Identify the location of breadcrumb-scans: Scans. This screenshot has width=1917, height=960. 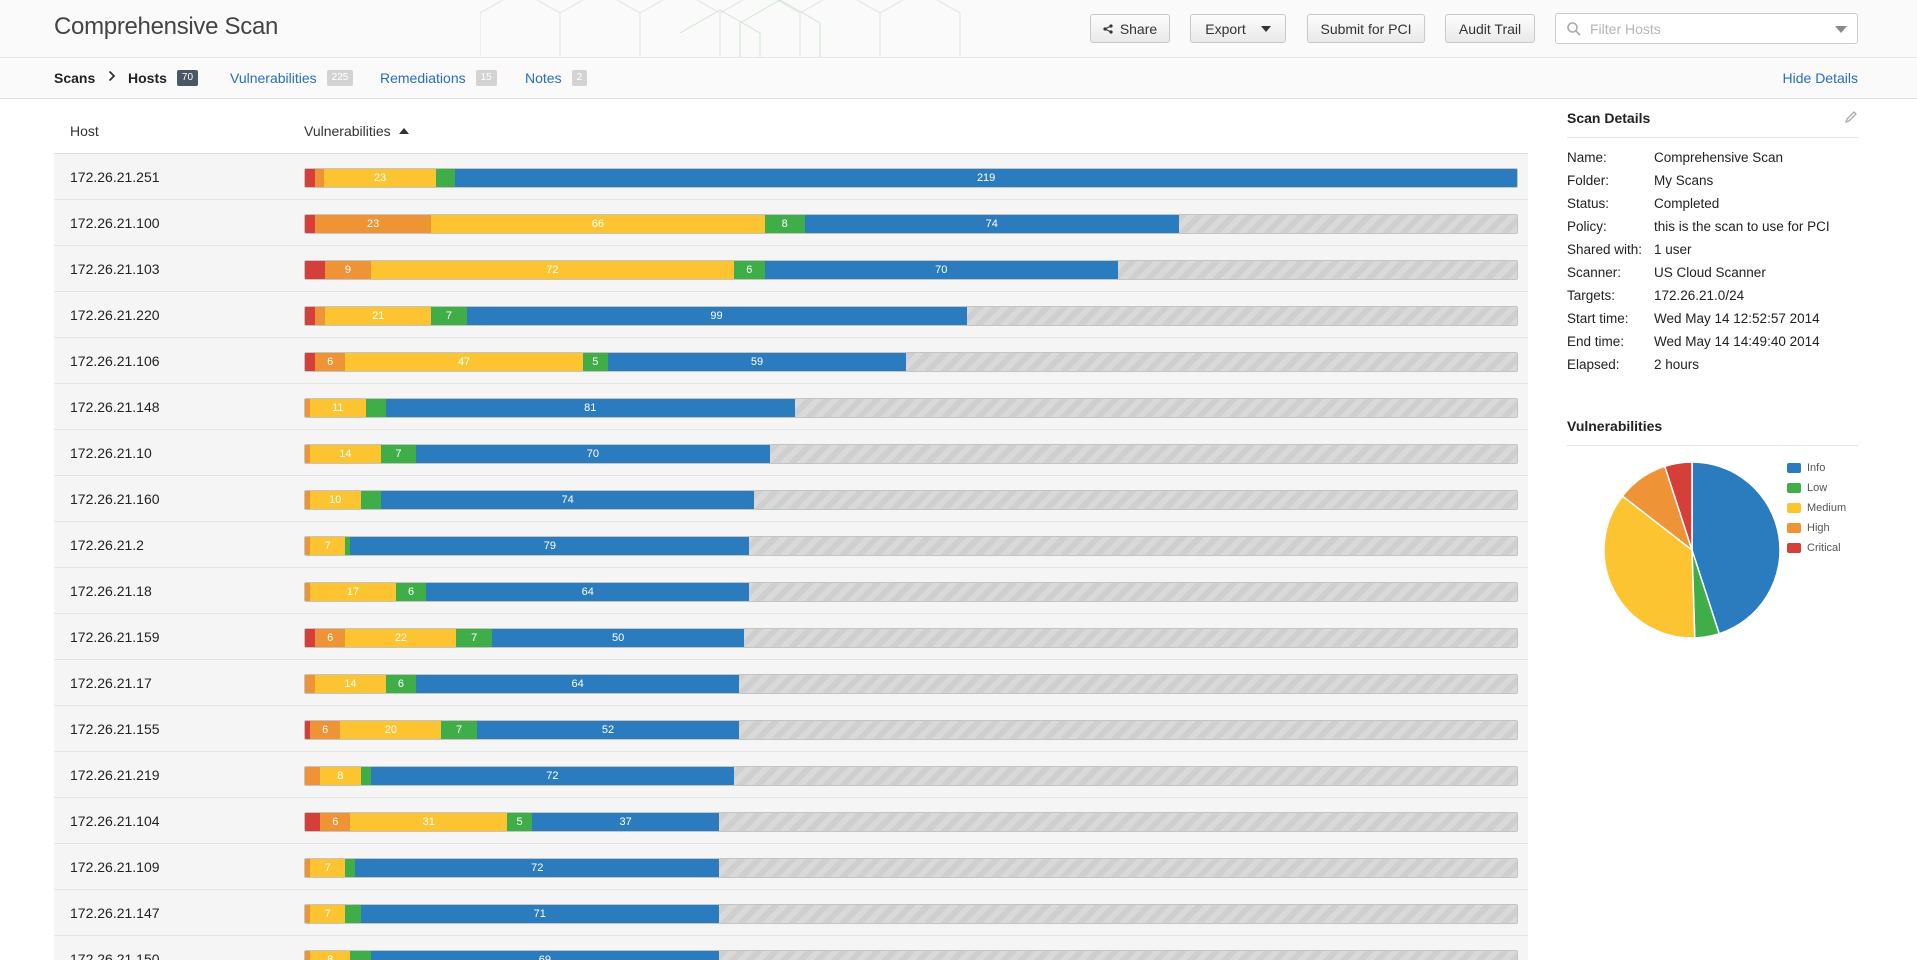
(74, 78).